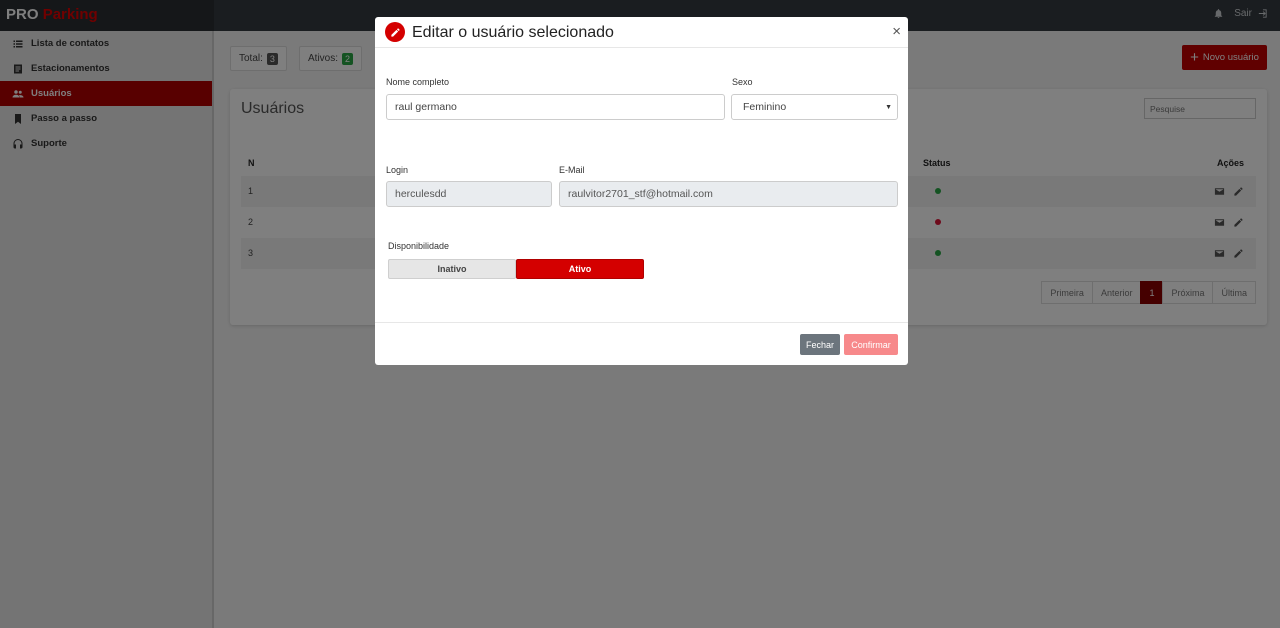  What do you see at coordinates (871, 344) in the screenshot?
I see `confirm-button: Confirmar` at bounding box center [871, 344].